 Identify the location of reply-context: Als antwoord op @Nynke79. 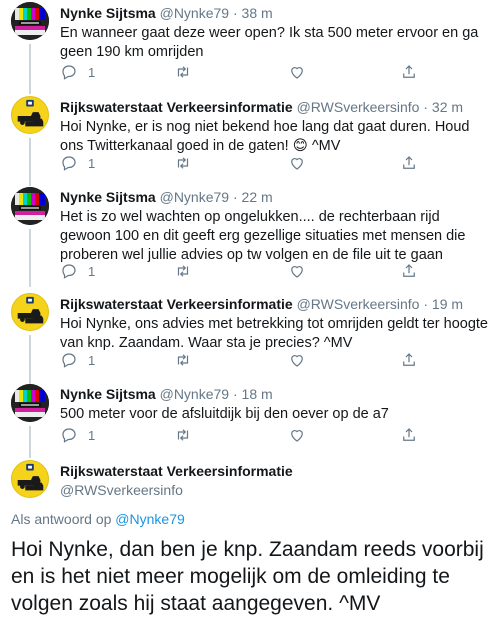
(98, 519).